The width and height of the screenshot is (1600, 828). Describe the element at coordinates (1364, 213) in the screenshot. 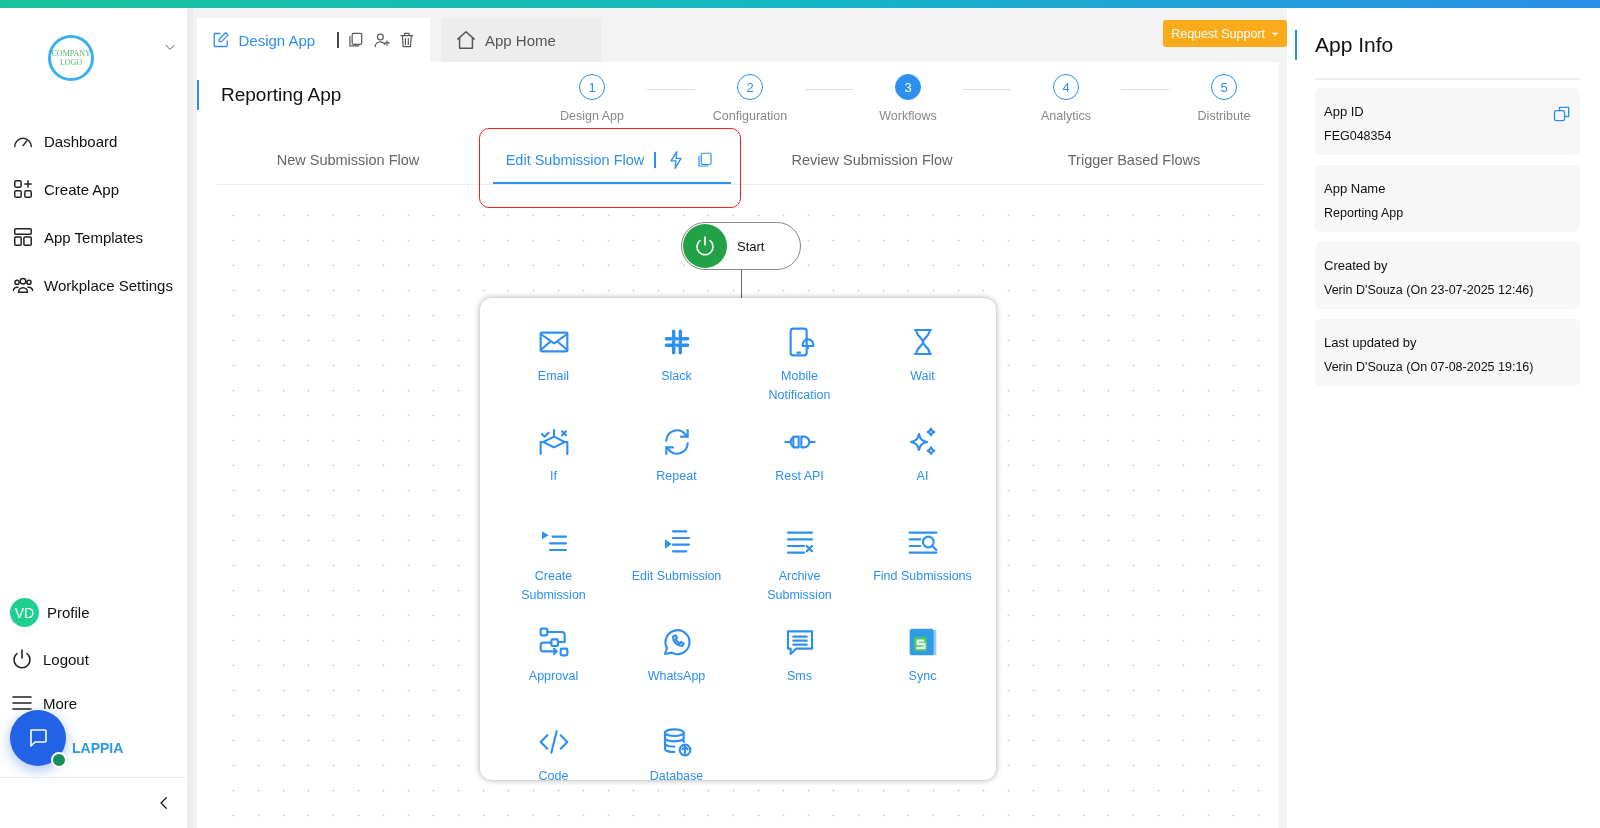

I see `field-value: Reporting App` at that location.